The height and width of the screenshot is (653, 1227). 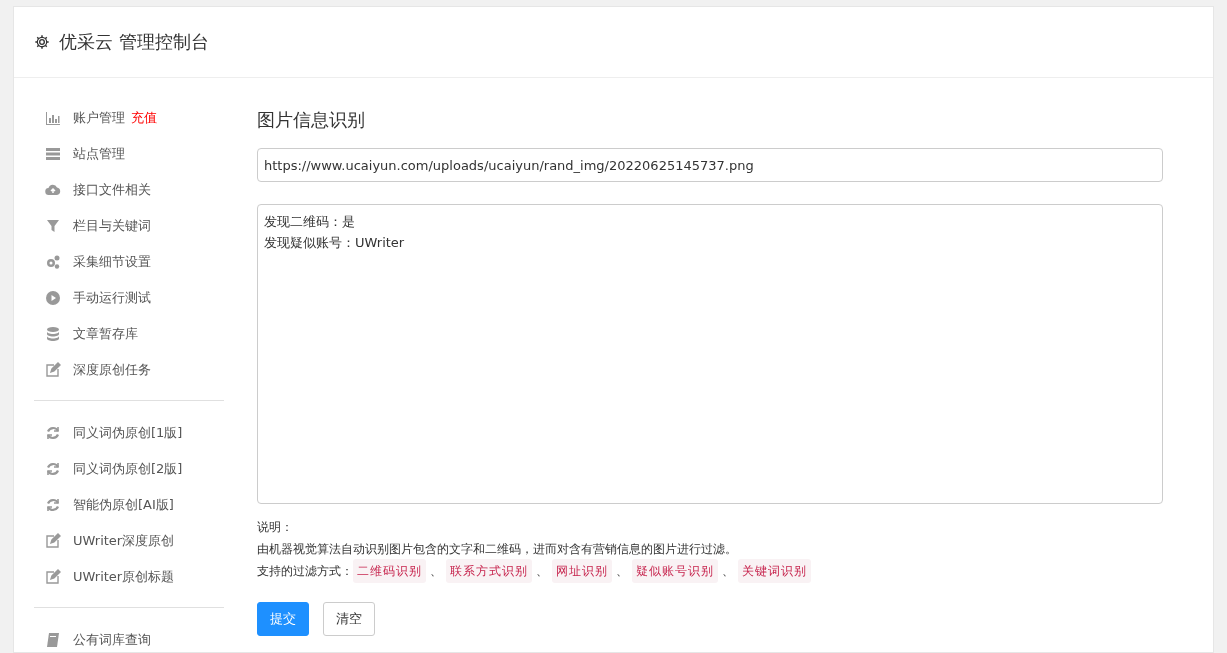 I want to click on server-icon, so click(x=53, y=154).